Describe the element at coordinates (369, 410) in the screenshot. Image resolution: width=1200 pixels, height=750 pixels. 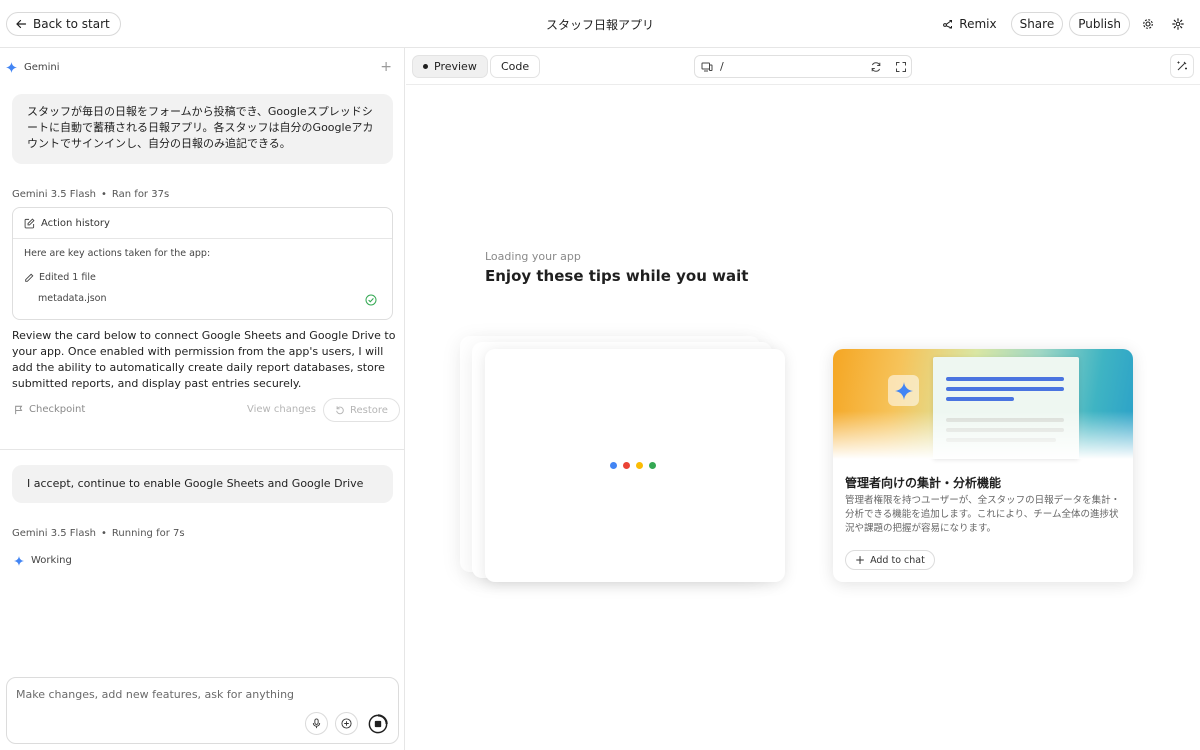
I see `restore-label: Restore` at that location.